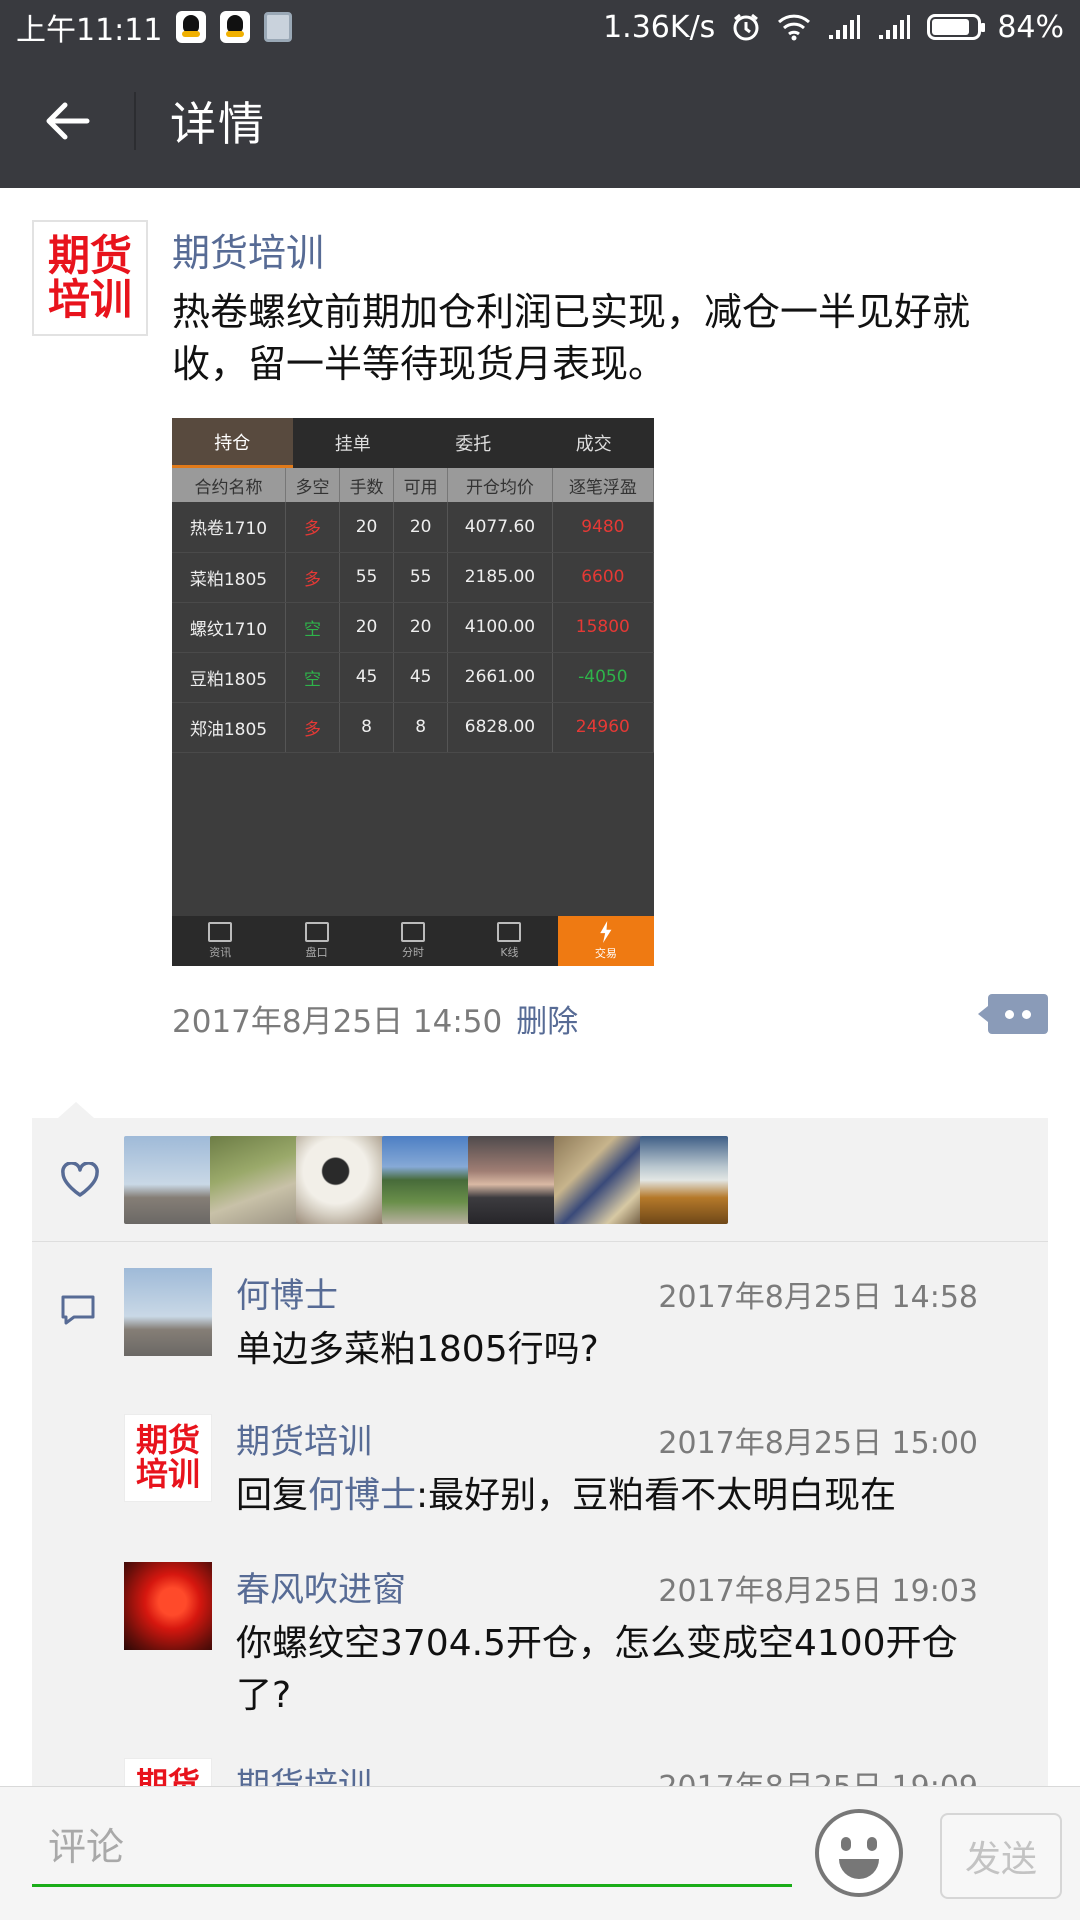 The width and height of the screenshot is (1080, 1920). Describe the element at coordinates (413, 677) in the screenshot. I see `table-row: 豆粕1805 空 45 45 2661.00 -4050` at that location.